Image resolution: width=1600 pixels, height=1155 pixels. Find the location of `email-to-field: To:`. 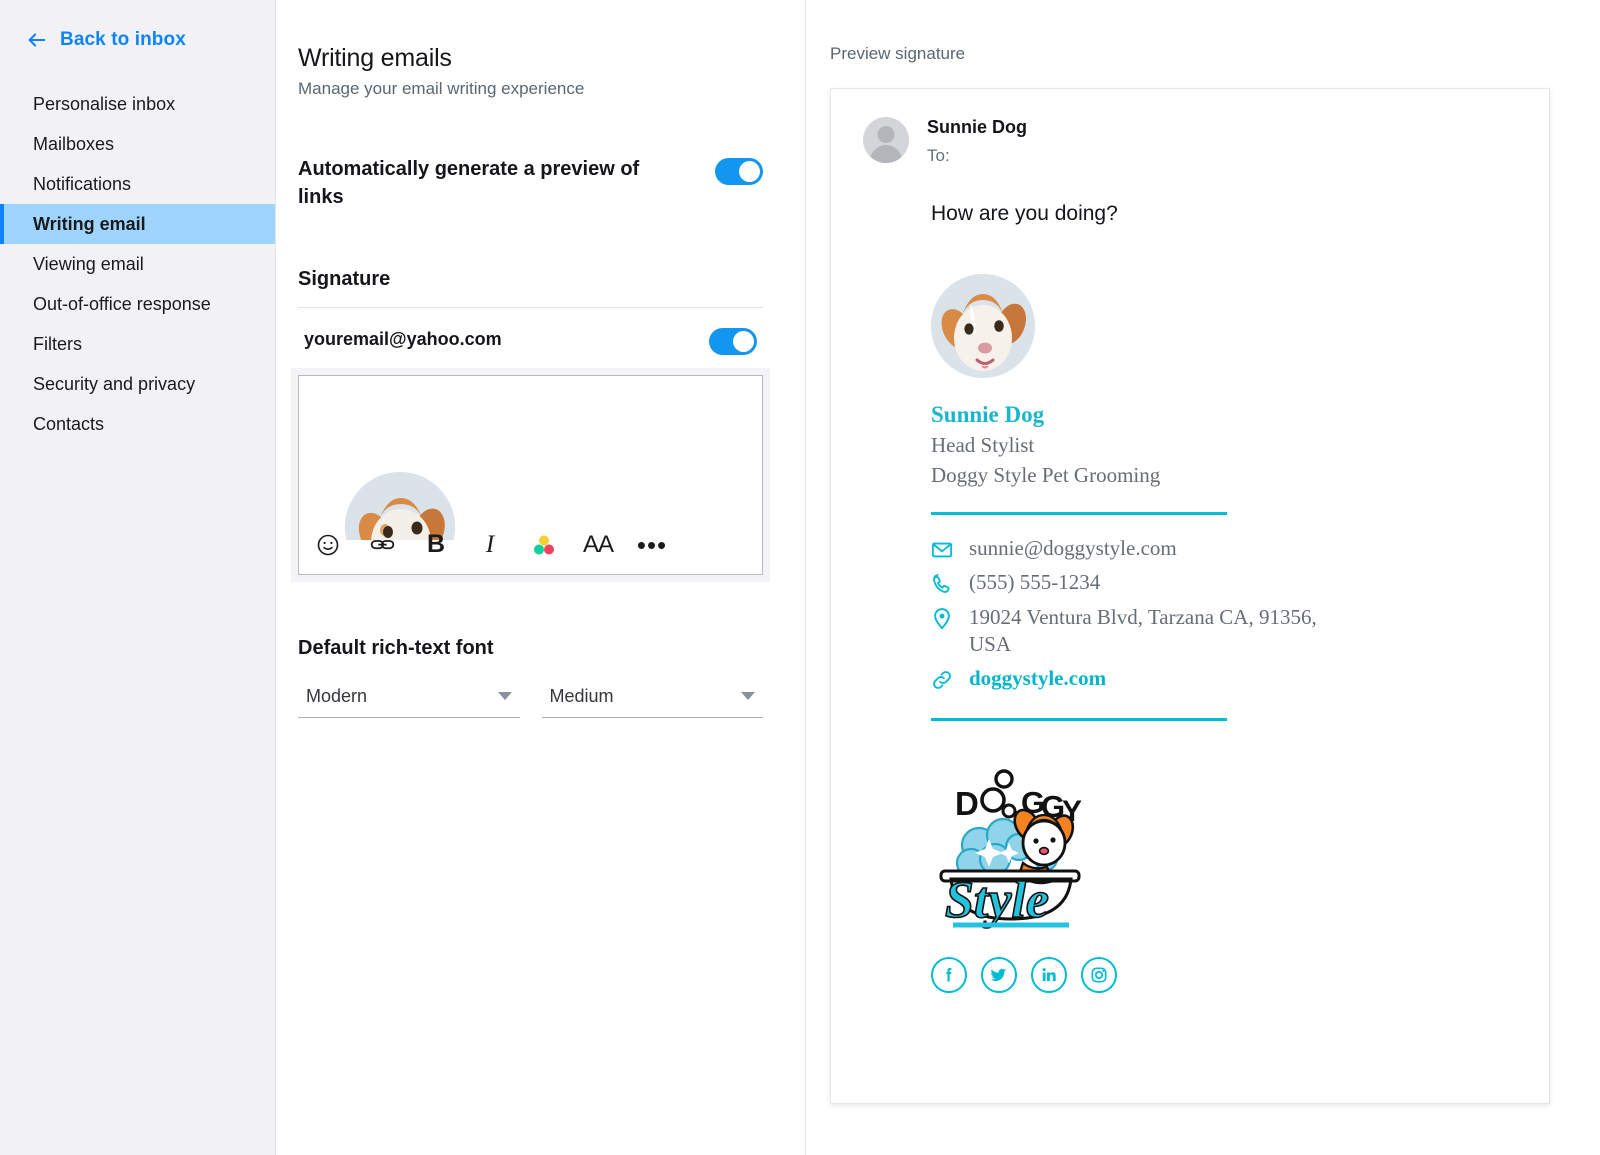

email-to-field: To: is located at coordinates (938, 155).